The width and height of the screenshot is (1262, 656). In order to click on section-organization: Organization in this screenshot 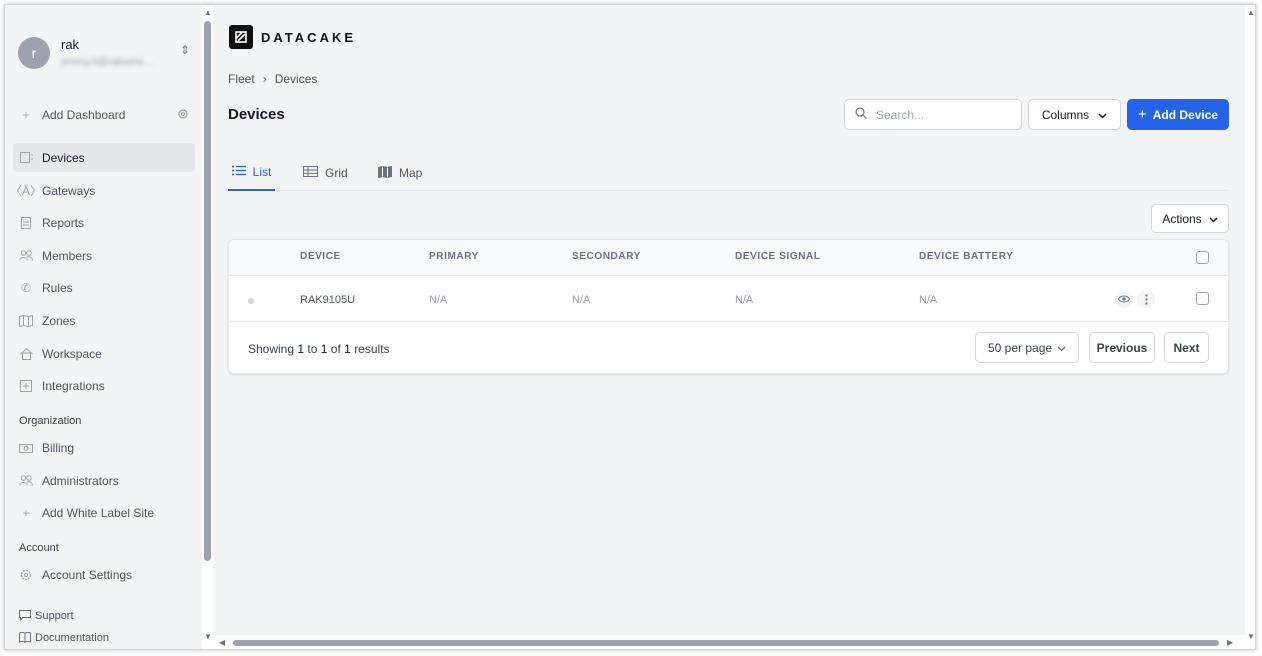, I will do `click(50, 421)`.